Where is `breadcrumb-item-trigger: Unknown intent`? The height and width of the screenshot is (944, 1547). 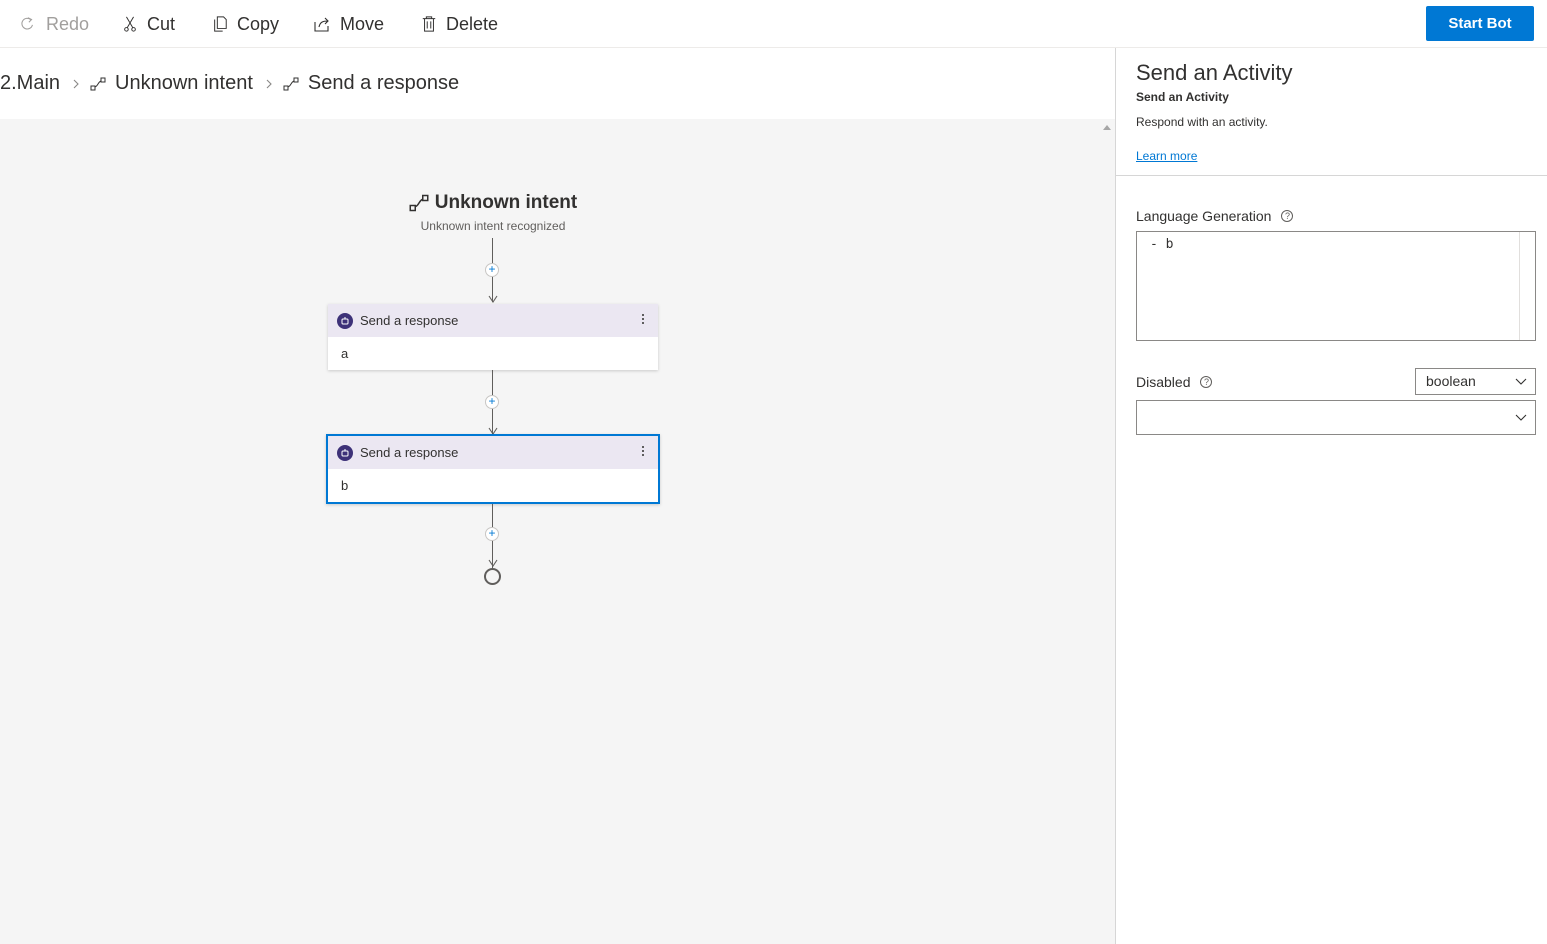
breadcrumb-item-trigger: Unknown intent is located at coordinates (171, 83).